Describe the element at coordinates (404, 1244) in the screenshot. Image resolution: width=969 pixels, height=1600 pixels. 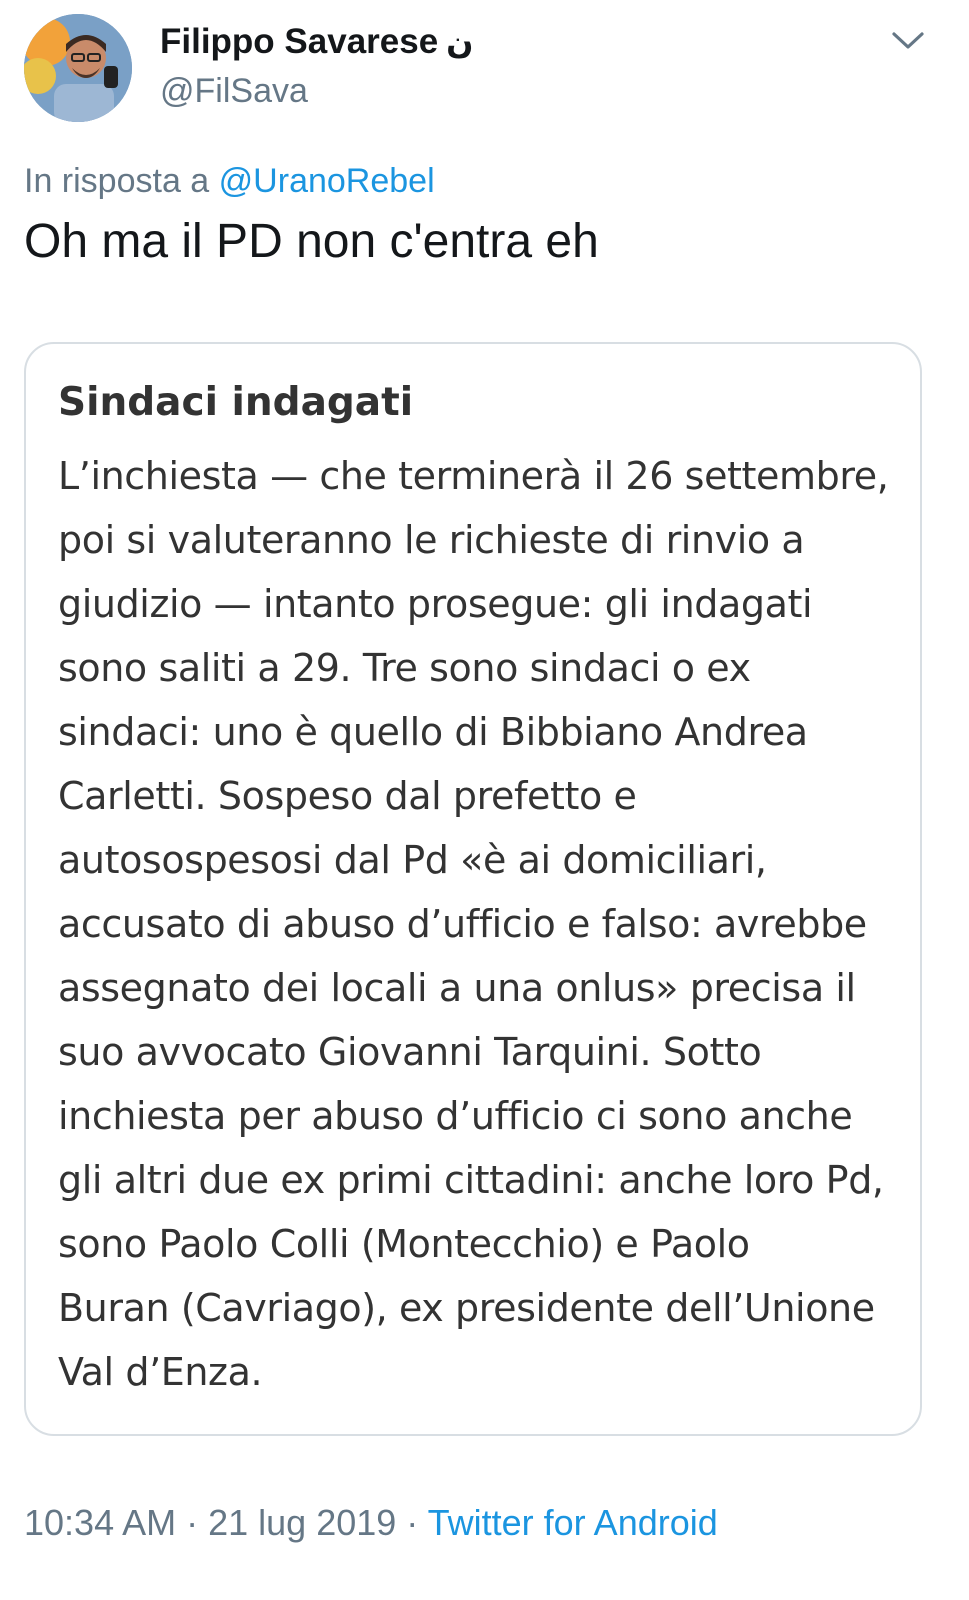
I see `article-line: sono Paolo Colli (Montecchio) e Paolo` at that location.